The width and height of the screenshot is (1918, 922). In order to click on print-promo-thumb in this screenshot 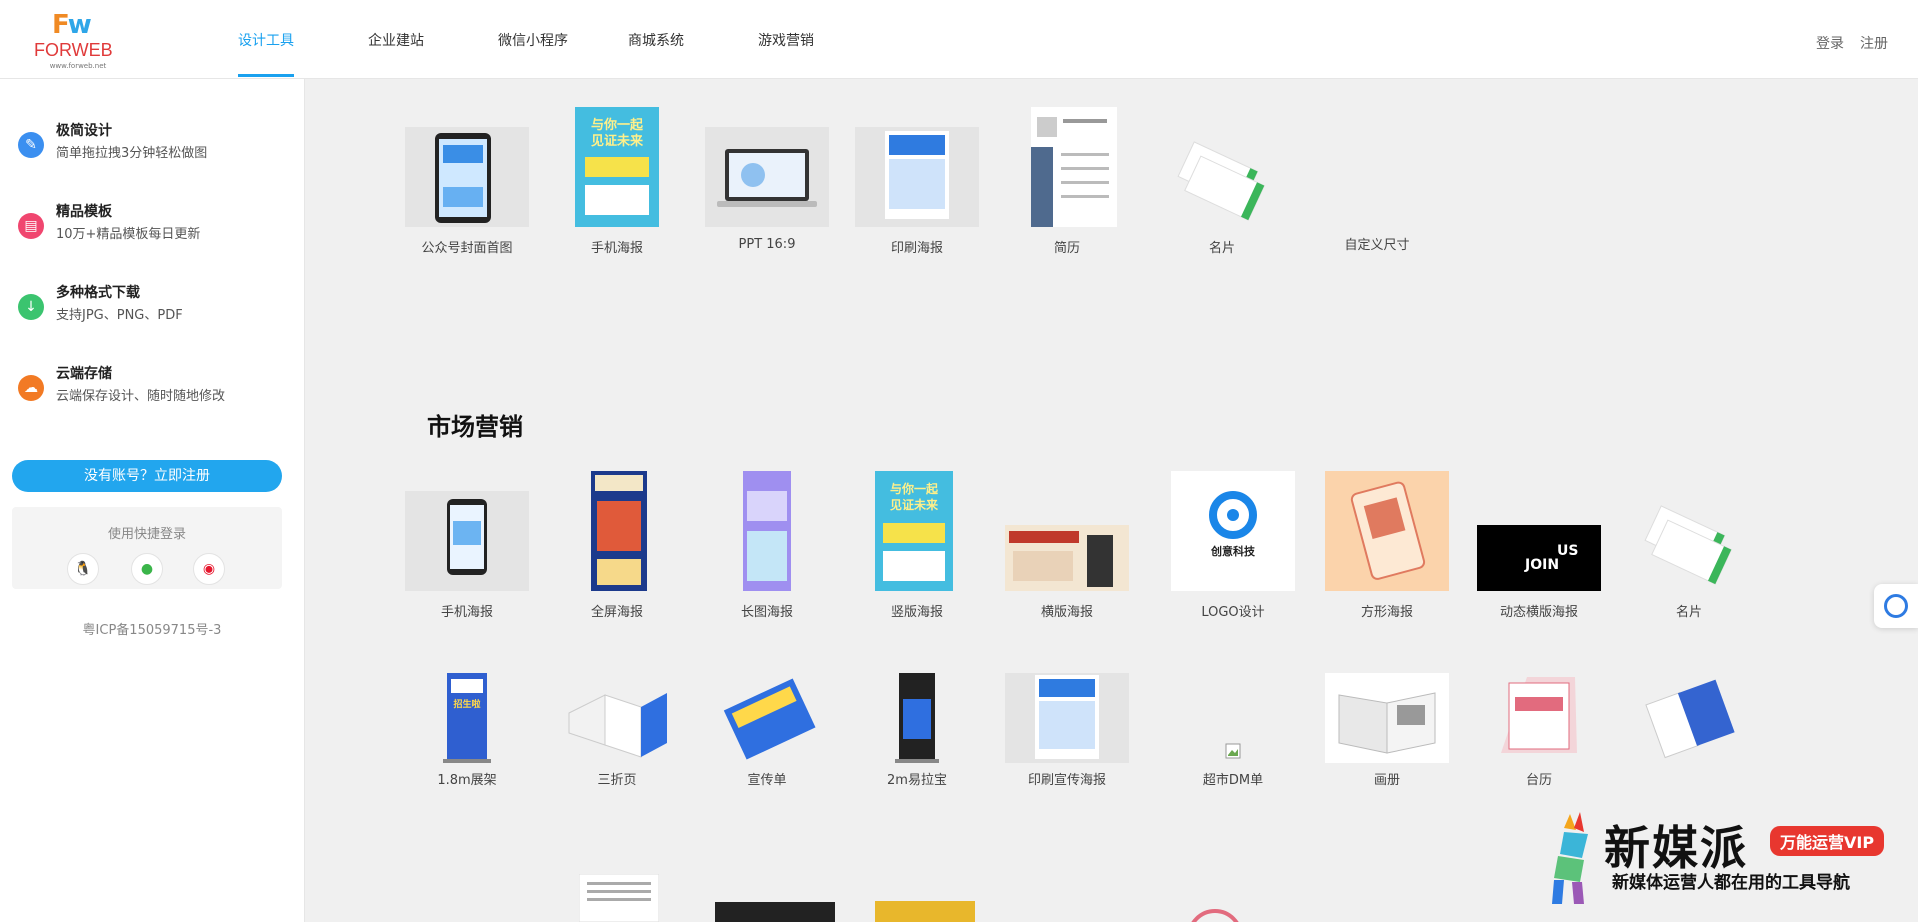, I will do `click(1067, 718)`.